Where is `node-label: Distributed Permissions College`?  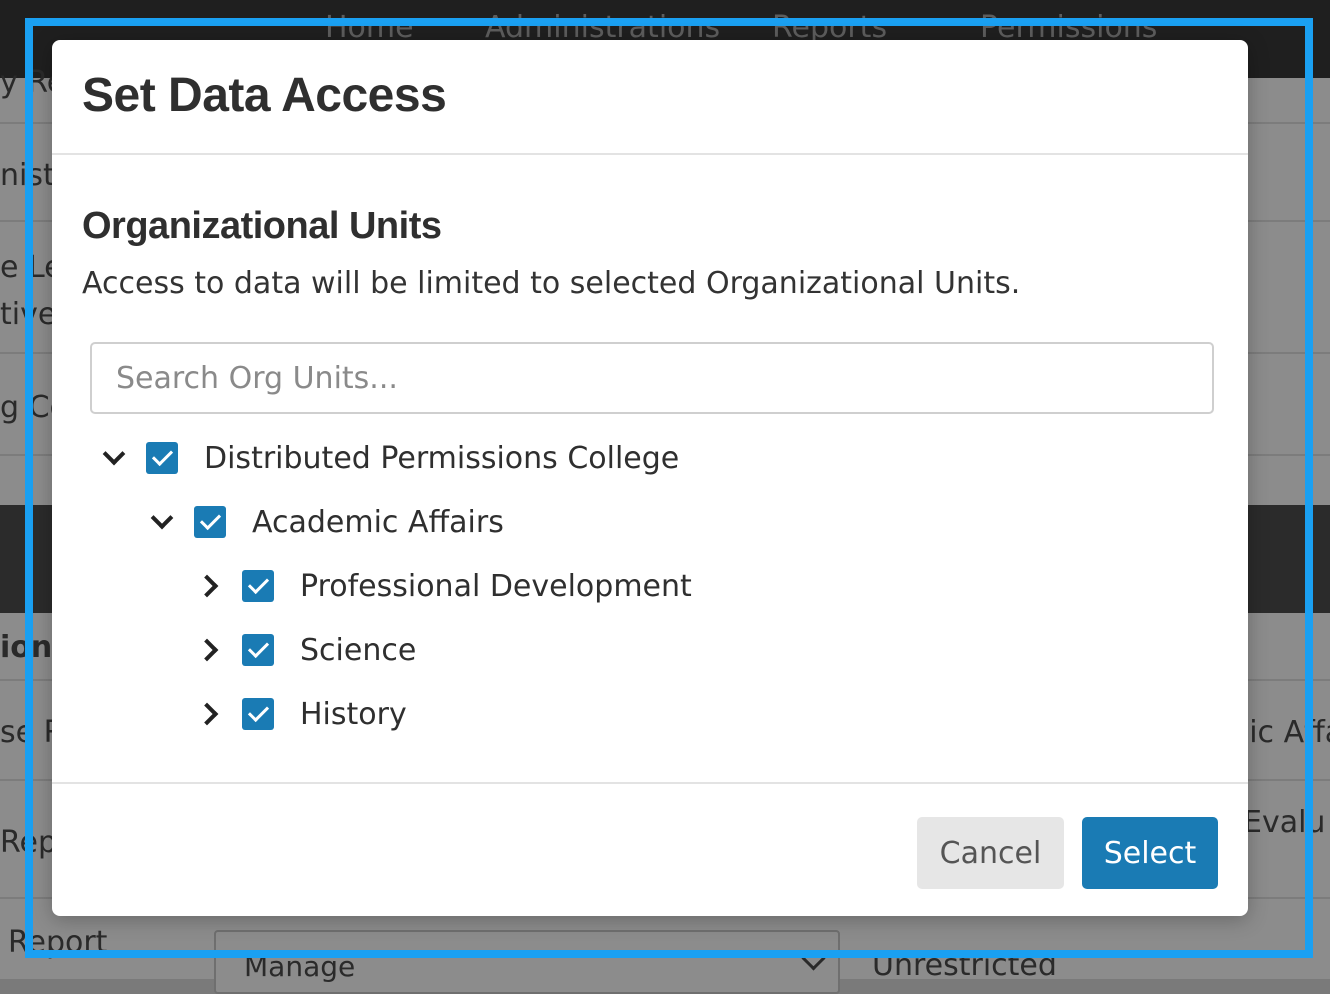 node-label: Distributed Permissions College is located at coordinates (442, 458).